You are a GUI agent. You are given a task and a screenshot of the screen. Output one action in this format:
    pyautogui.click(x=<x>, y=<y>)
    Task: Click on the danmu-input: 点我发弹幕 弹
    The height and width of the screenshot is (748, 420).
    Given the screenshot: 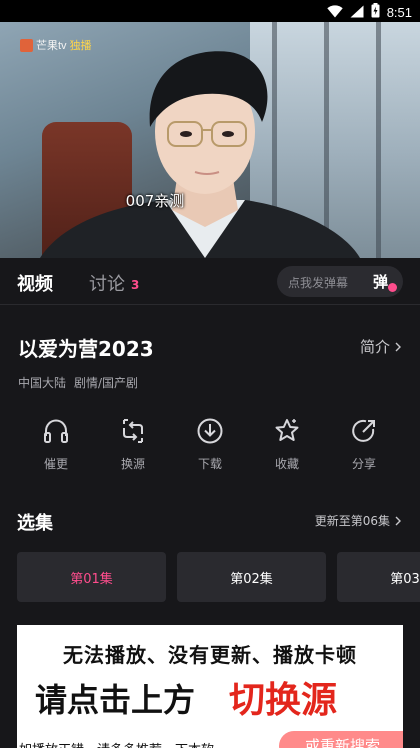 What is the action you would take?
    pyautogui.click(x=340, y=281)
    